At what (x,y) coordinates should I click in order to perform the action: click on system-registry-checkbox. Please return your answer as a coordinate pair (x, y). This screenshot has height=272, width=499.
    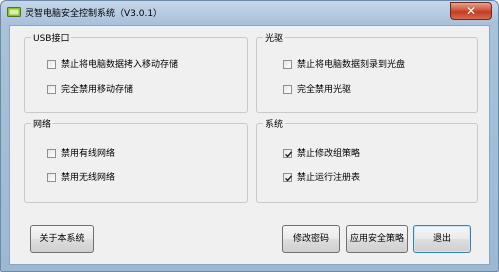
    Looking at the image, I should click on (288, 177).